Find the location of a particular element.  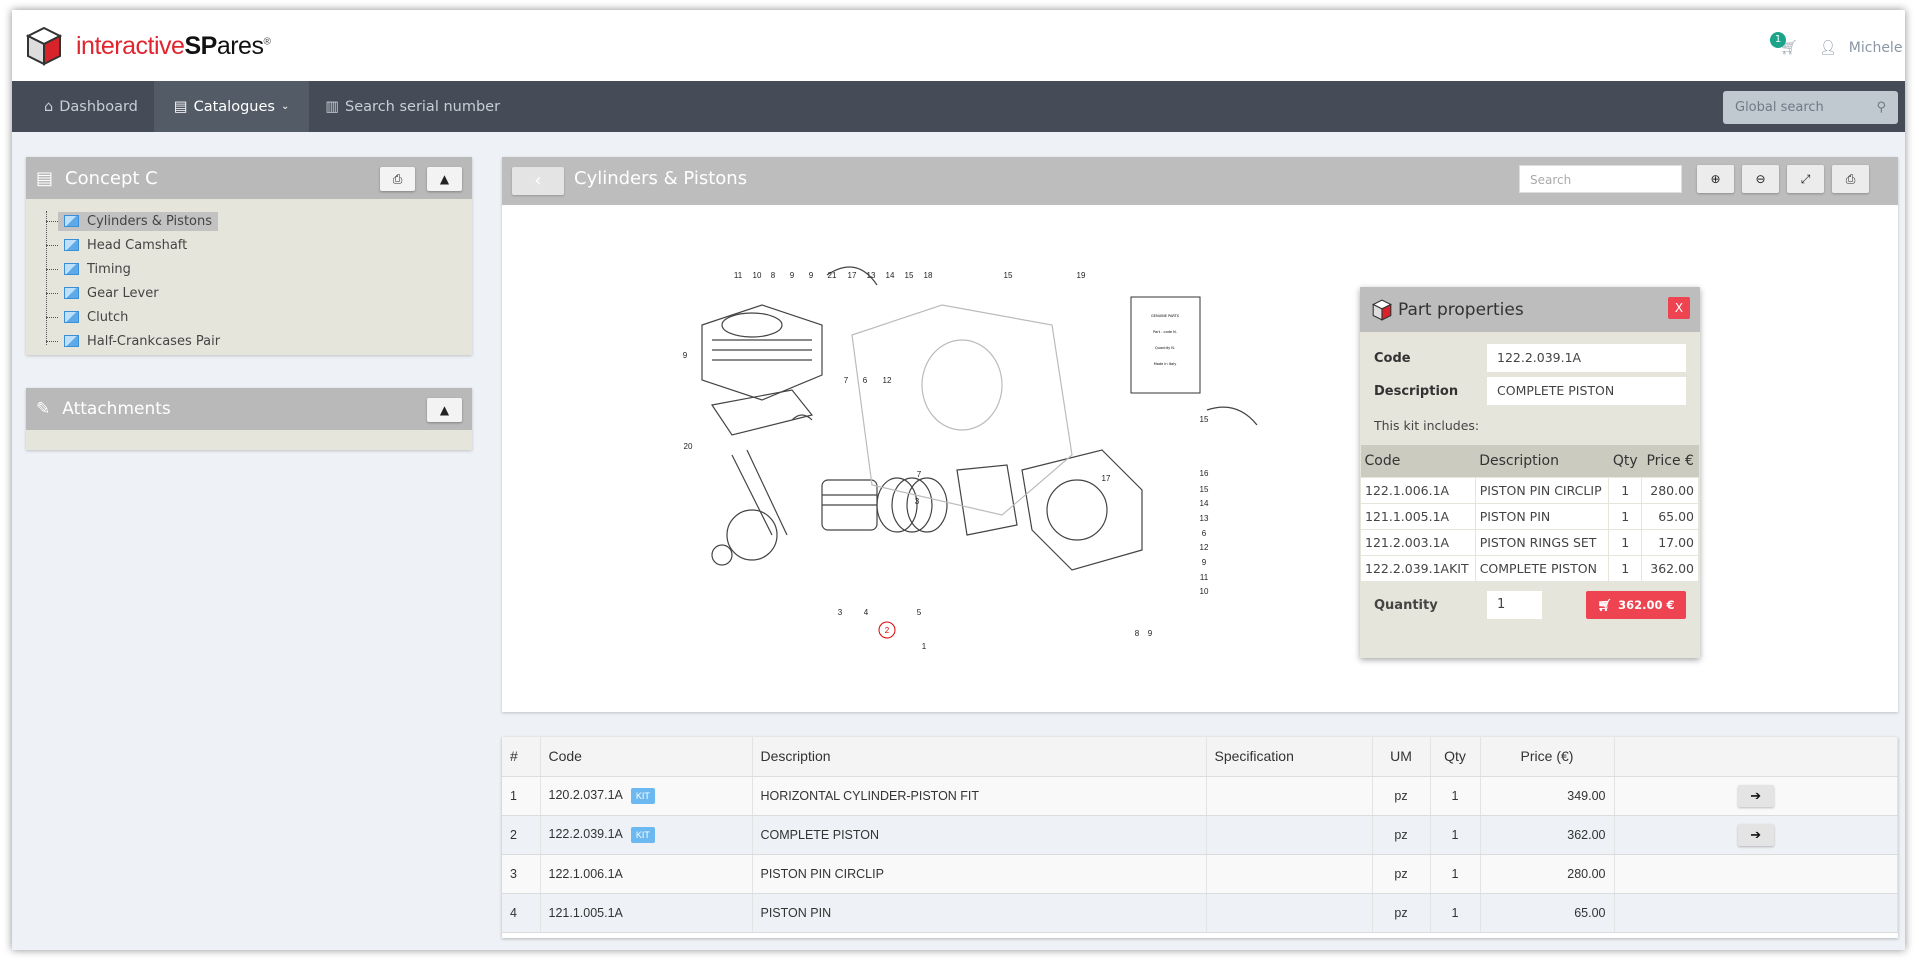

barcode-icon: ▥ is located at coordinates (332, 106).